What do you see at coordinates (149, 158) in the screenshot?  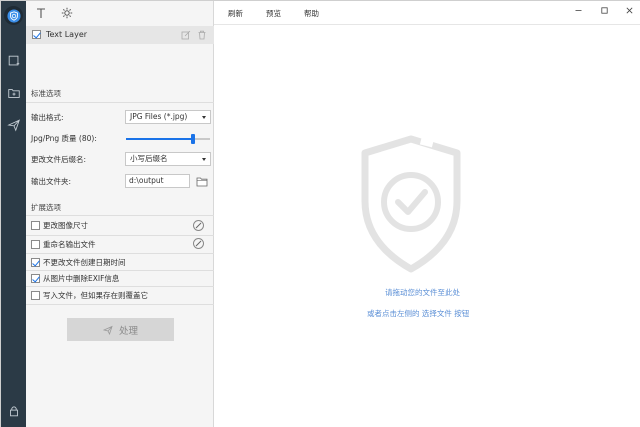 I see `ext-value: 小写后缀名` at bounding box center [149, 158].